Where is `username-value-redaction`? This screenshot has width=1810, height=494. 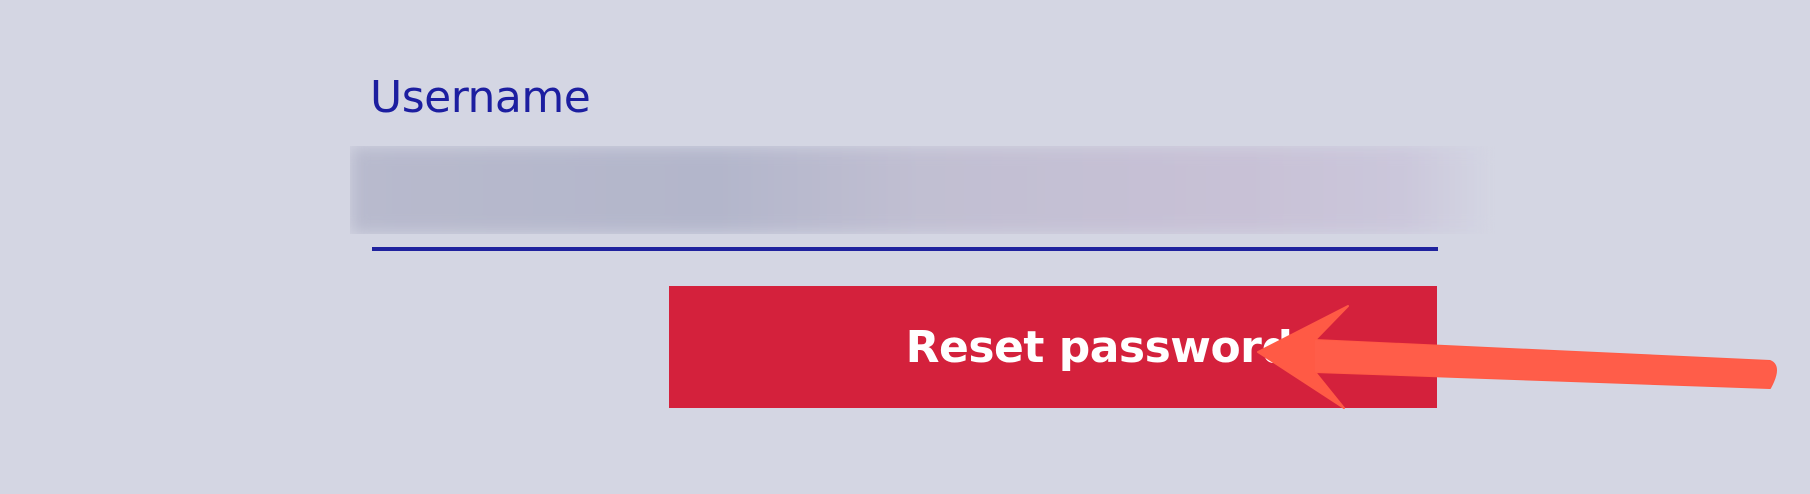
username-value-redaction is located at coordinates (922, 190).